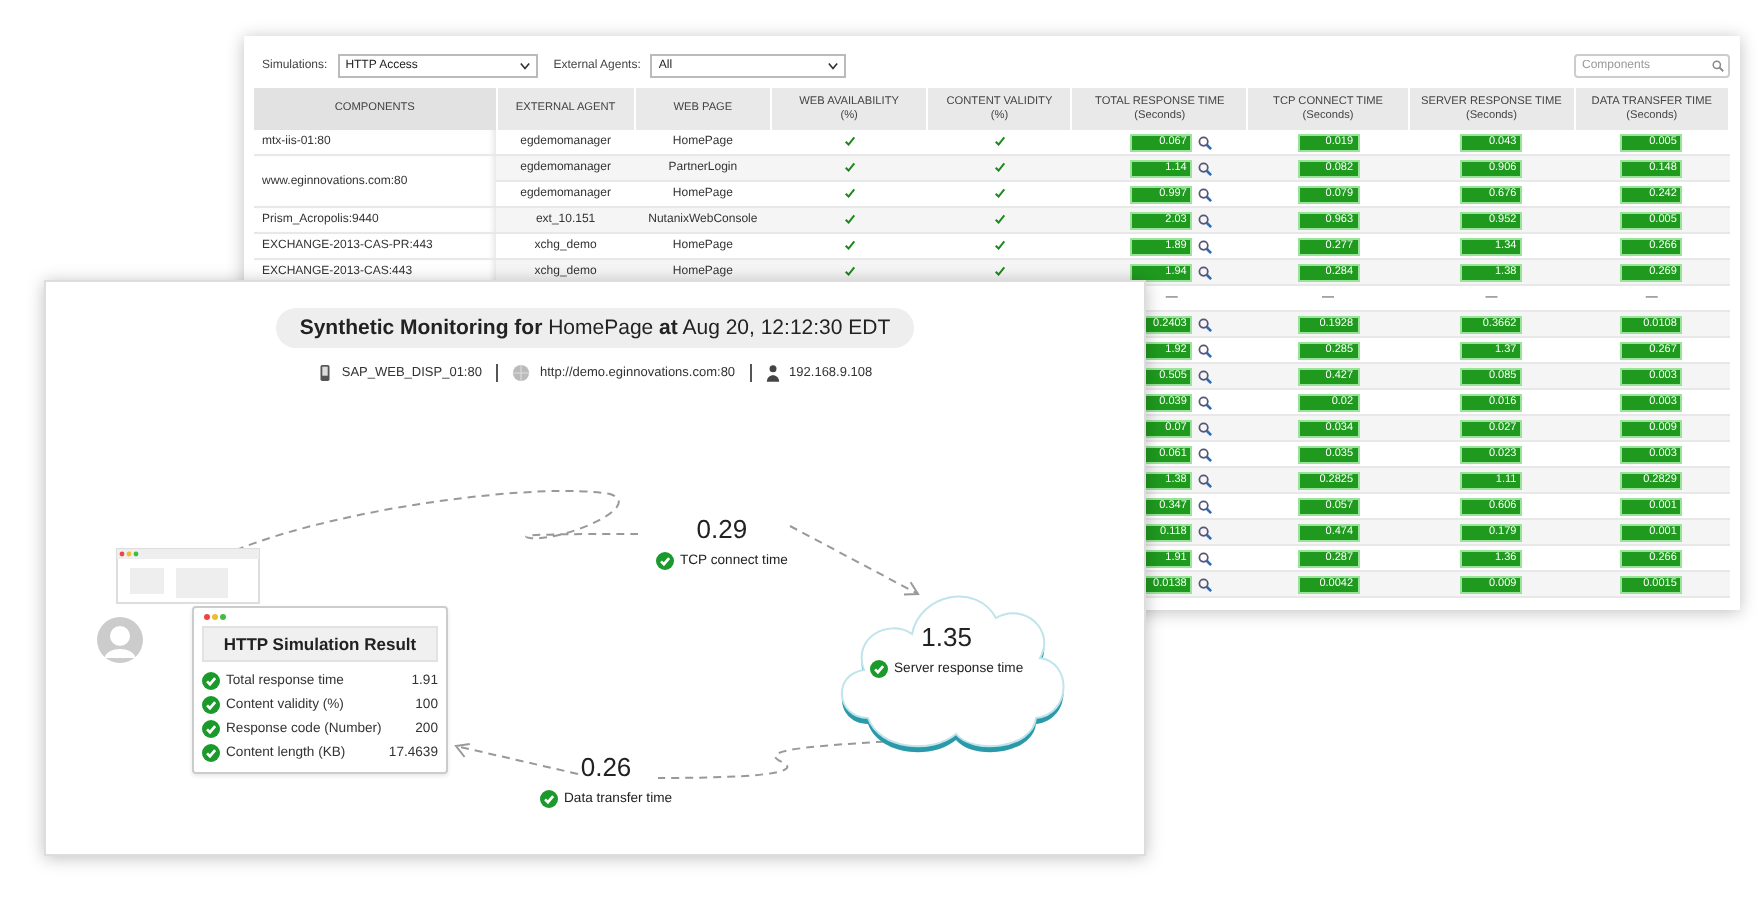 Image resolution: width=1760 pixels, height=900 pixels. What do you see at coordinates (772, 373) in the screenshot?
I see `person-icon` at bounding box center [772, 373].